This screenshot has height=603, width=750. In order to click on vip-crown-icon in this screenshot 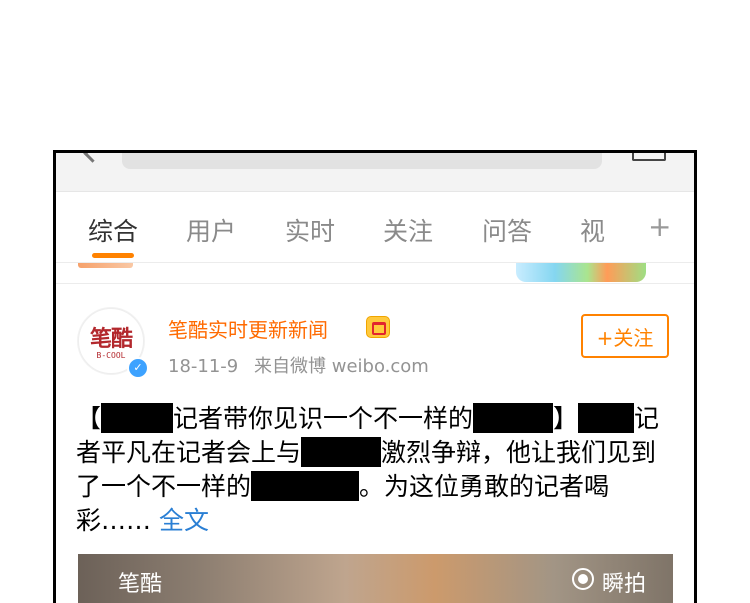, I will do `click(378, 327)`.